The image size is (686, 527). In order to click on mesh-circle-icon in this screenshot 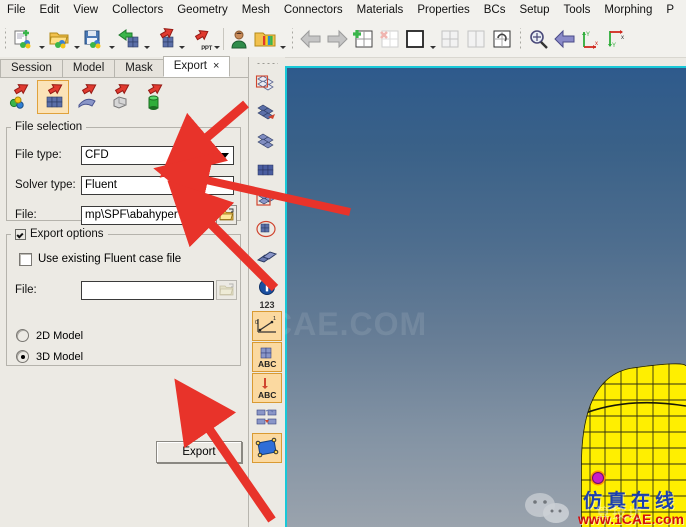, I will do `click(267, 229)`.